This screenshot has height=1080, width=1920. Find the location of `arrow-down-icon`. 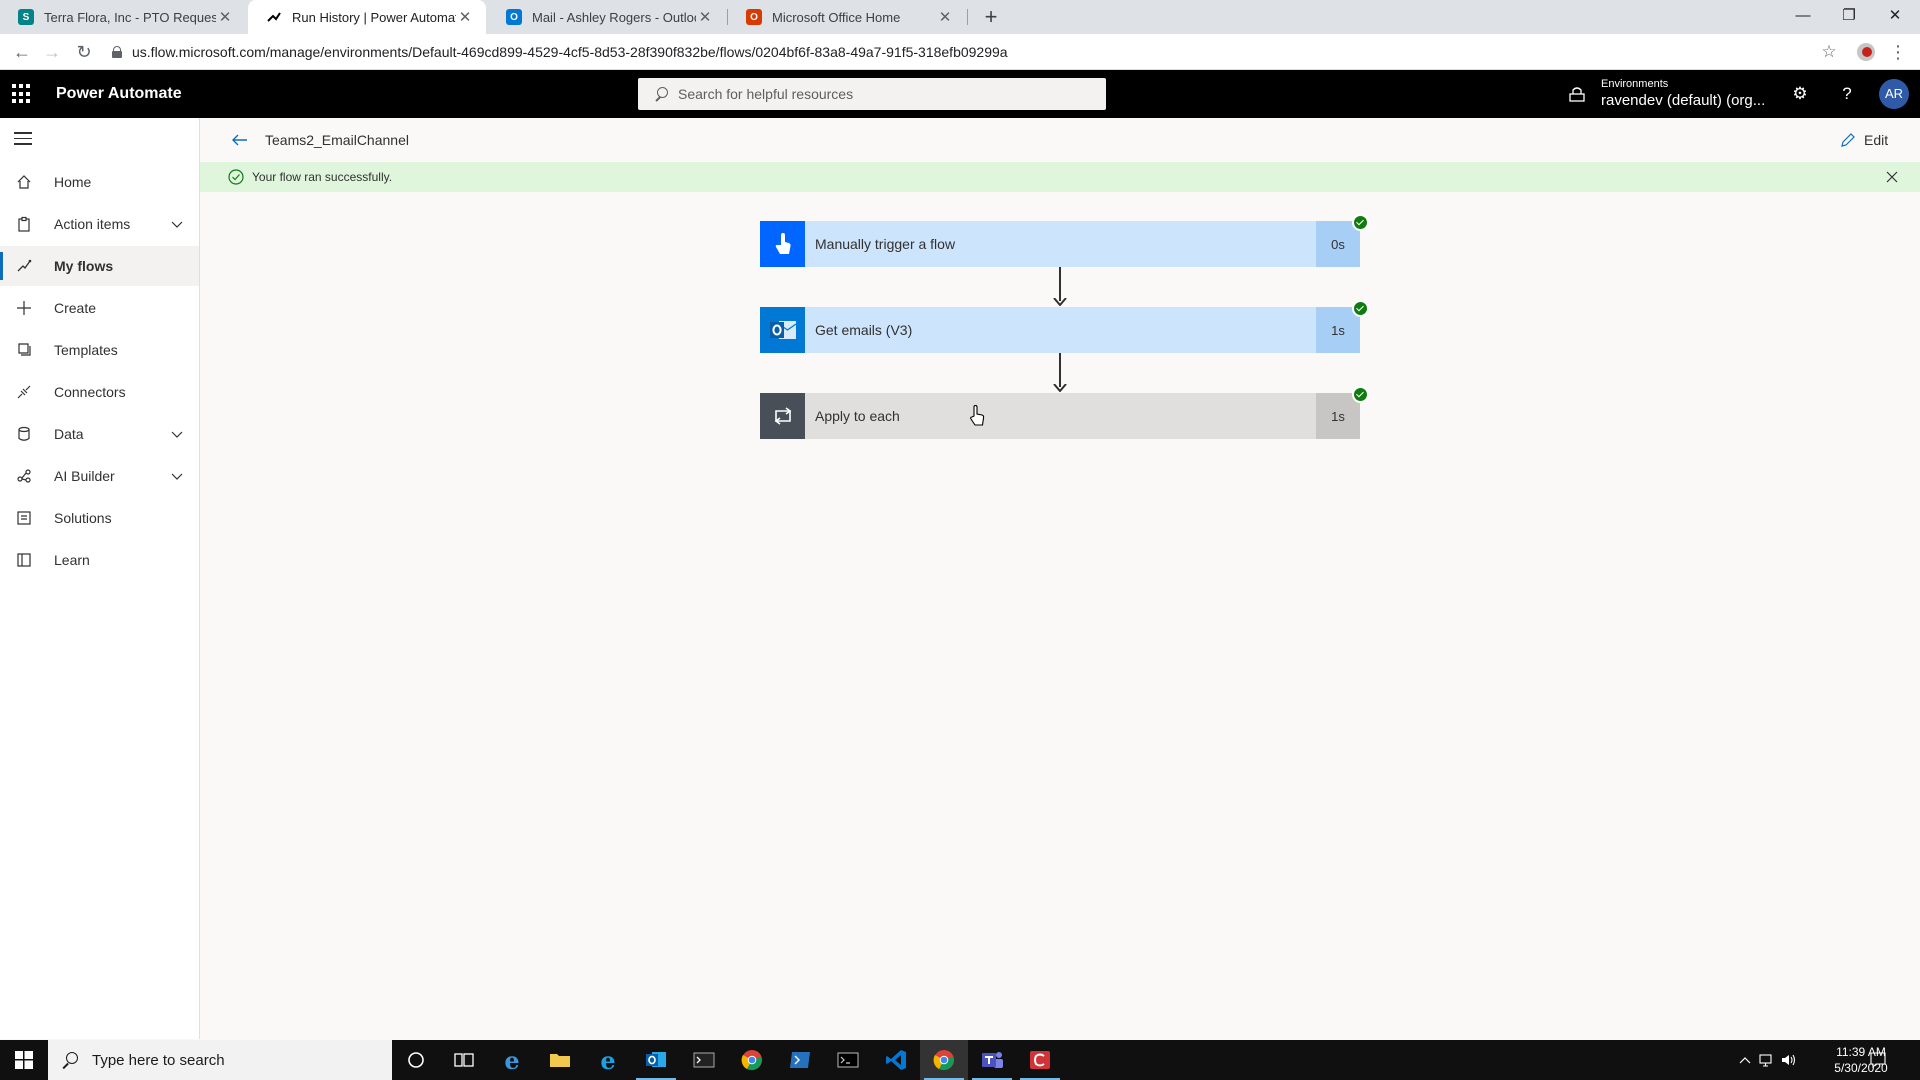

arrow-down-icon is located at coordinates (1060, 388).